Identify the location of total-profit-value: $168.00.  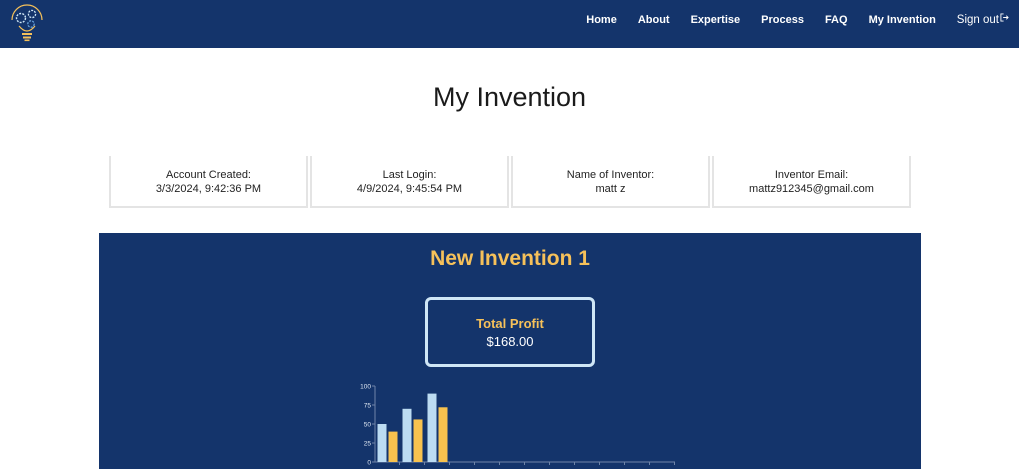
(510, 341).